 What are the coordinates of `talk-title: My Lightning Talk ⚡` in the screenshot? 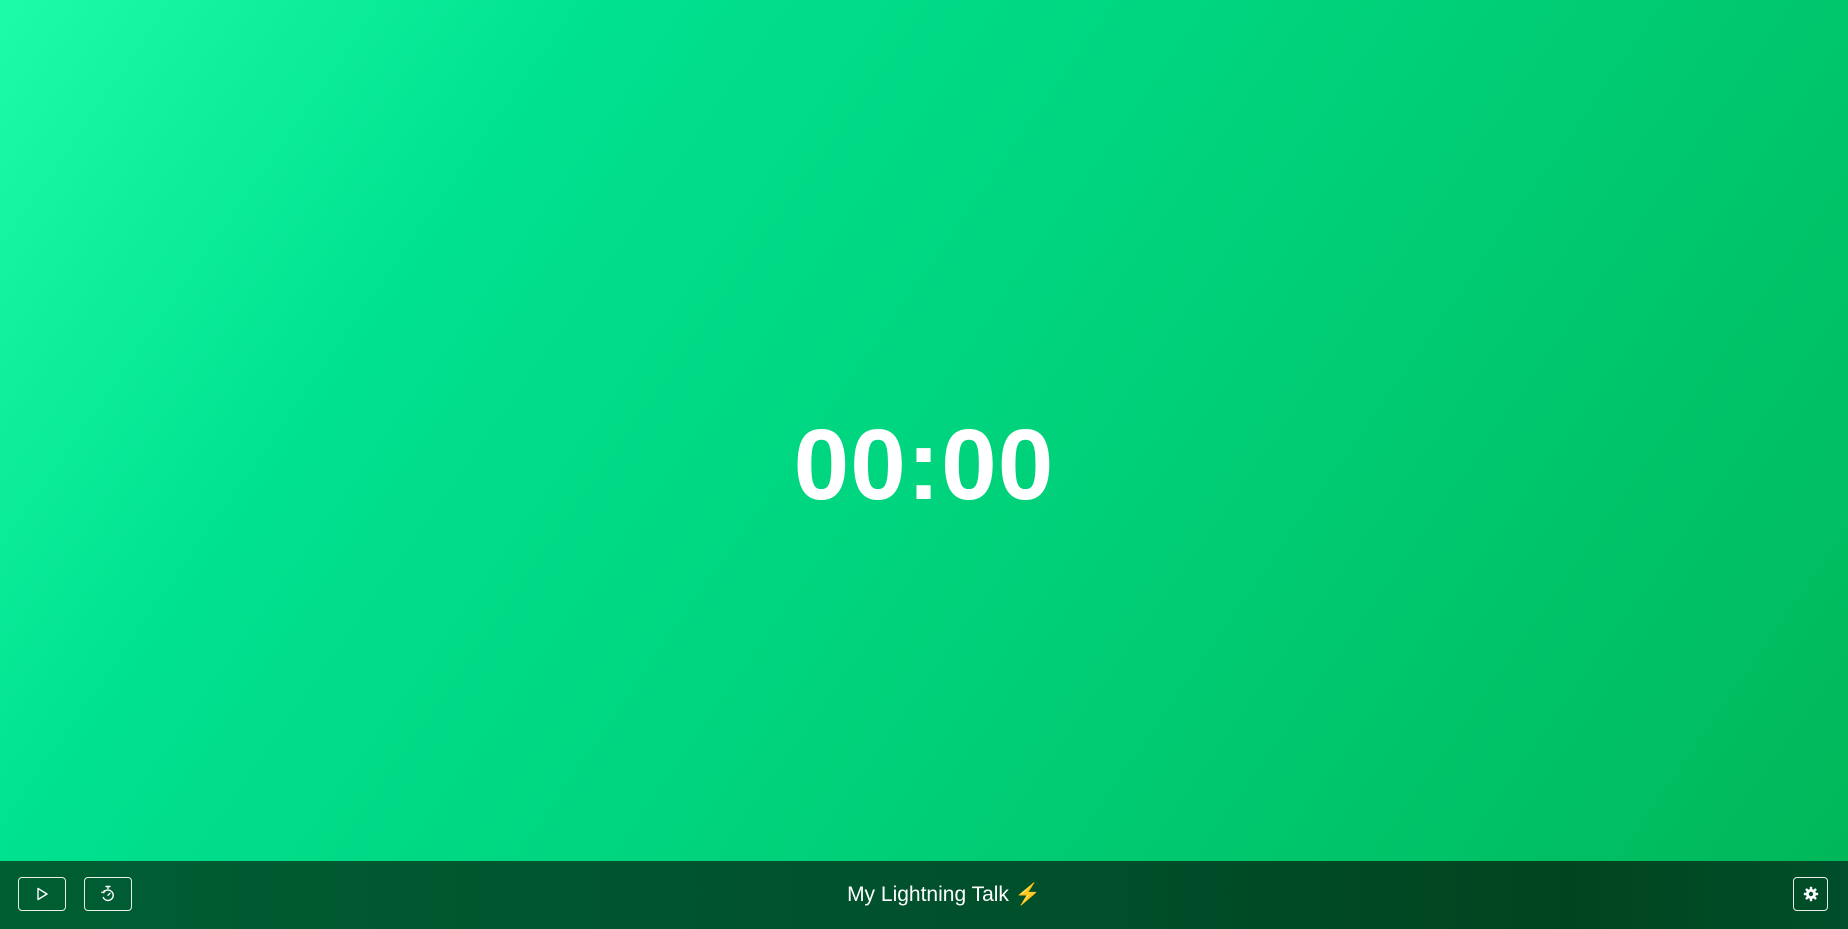 It's located at (944, 895).